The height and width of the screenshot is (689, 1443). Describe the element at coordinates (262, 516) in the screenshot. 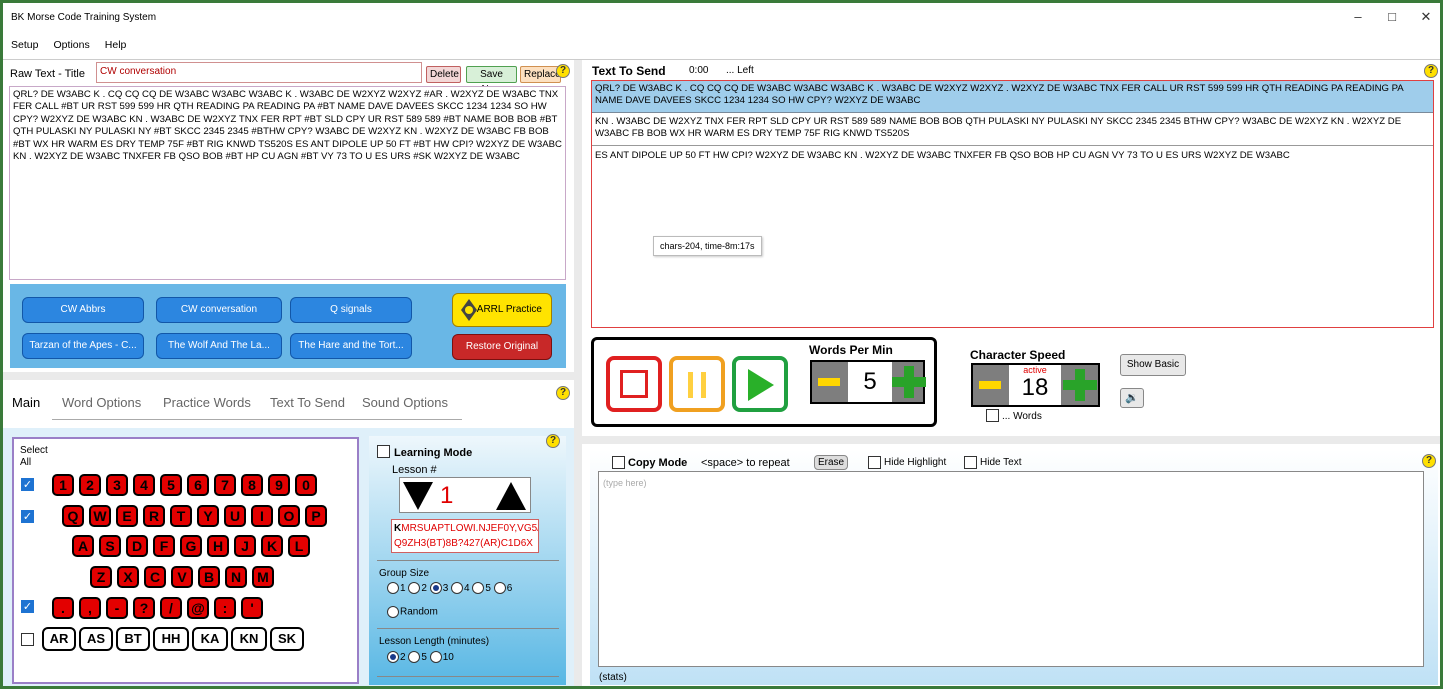

I see `key-letter: I` at that location.